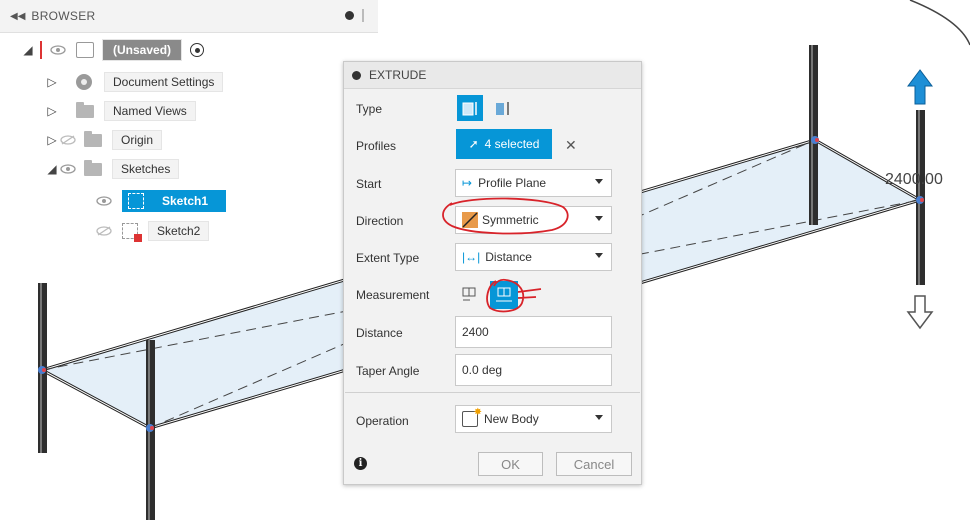 The width and height of the screenshot is (970, 531). Describe the element at coordinates (369, 184) in the screenshot. I see `start-label: Start` at that location.